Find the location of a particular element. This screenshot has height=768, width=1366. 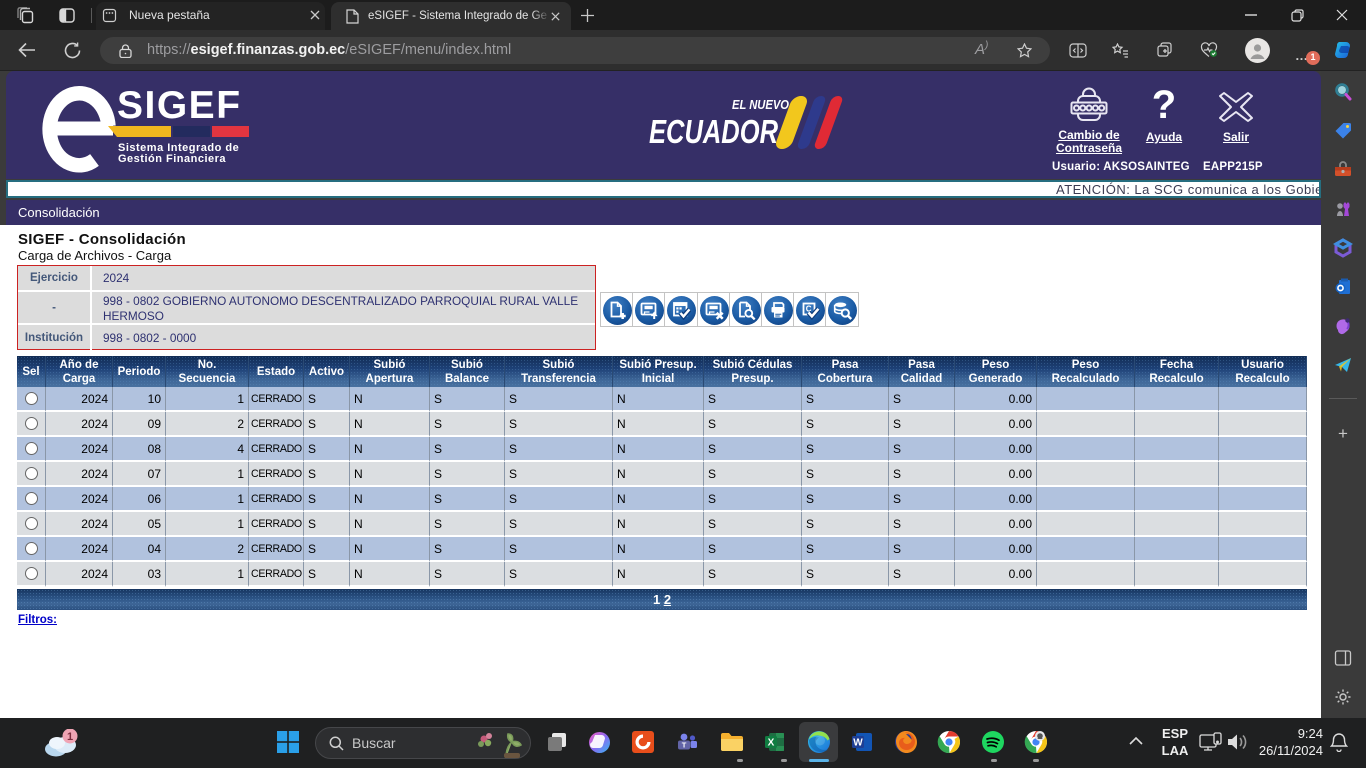

svg-text: T is located at coordinates (684, 745).